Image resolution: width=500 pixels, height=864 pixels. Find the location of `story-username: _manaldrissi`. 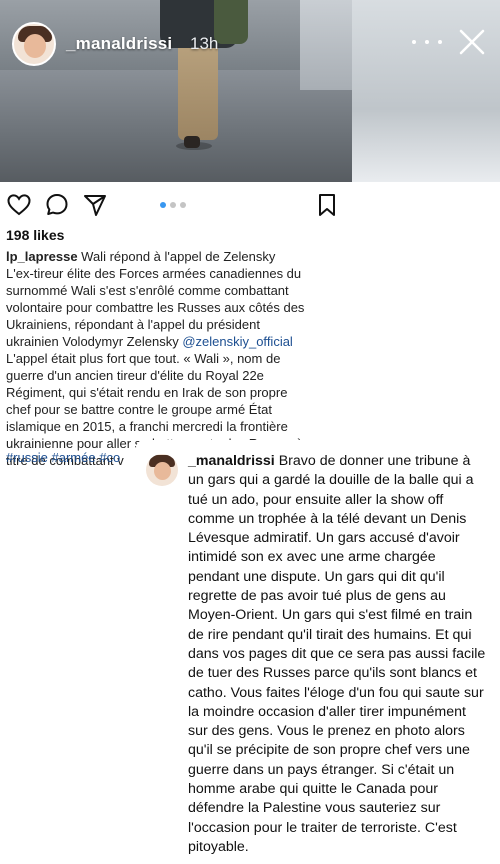

story-username: _manaldrissi is located at coordinates (119, 44).